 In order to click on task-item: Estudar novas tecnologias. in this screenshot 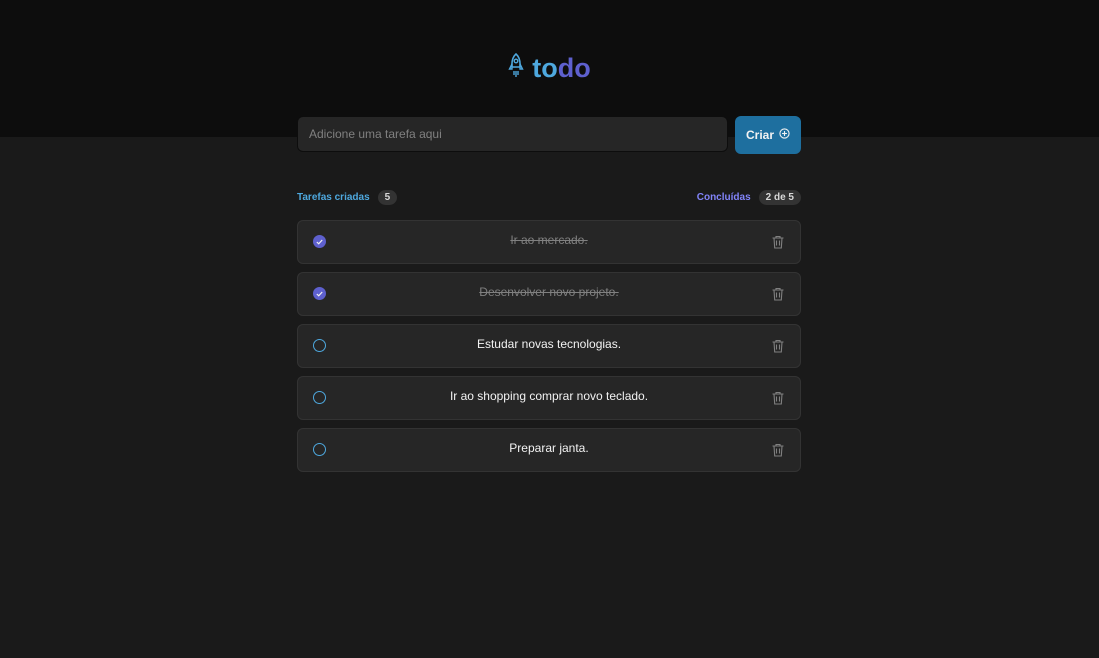, I will do `click(549, 346)`.